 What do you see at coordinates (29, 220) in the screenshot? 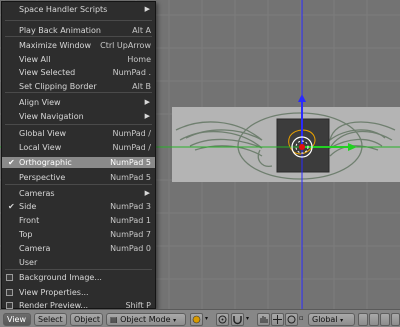
I see `menu-item-label: Front` at bounding box center [29, 220].